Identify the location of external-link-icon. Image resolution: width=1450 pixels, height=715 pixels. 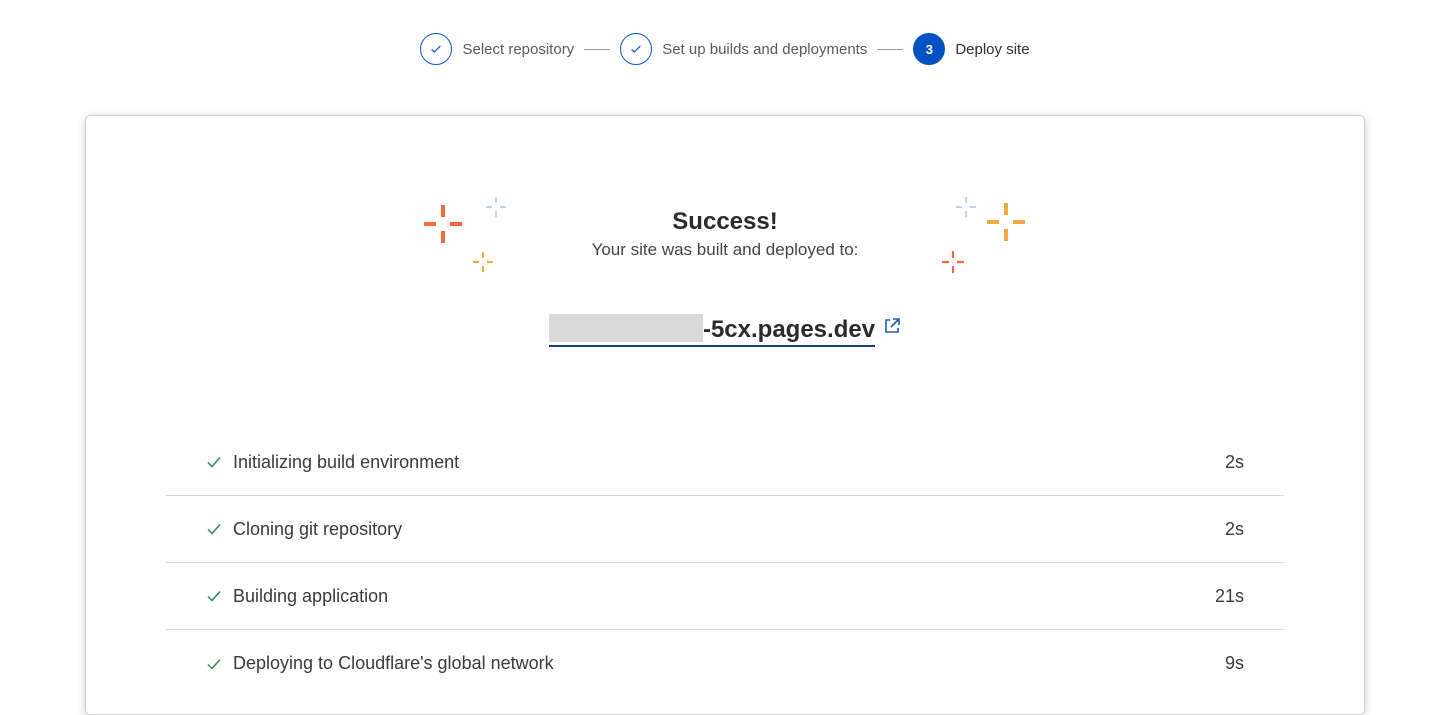
(892, 326).